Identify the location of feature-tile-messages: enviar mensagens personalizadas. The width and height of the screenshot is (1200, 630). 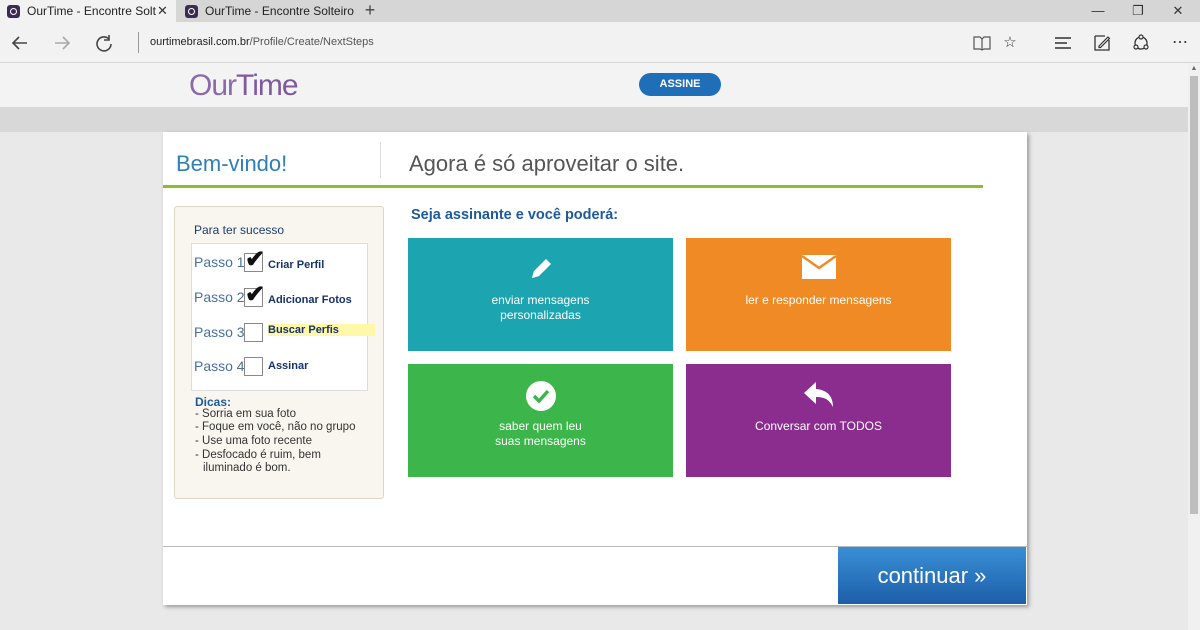
(540, 294).